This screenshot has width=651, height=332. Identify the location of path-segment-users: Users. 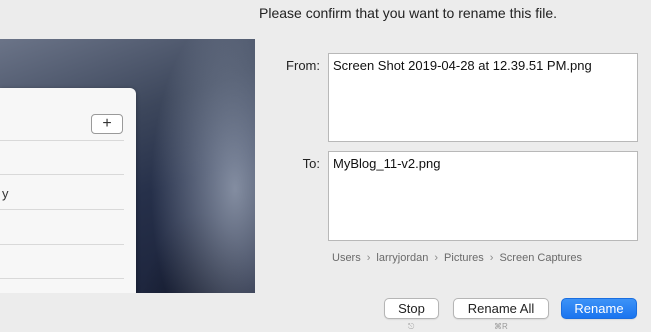
(346, 258).